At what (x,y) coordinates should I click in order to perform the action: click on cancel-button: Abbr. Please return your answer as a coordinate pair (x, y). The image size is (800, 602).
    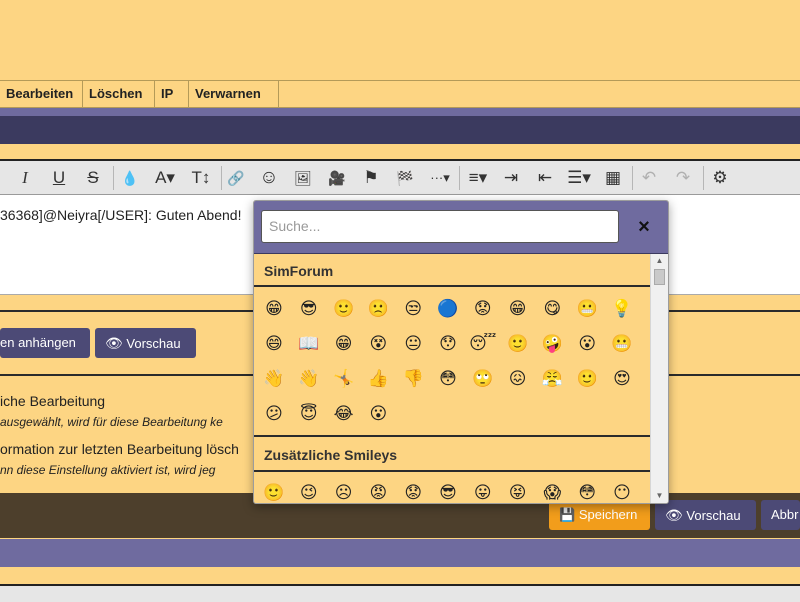
    Looking at the image, I should click on (780, 515).